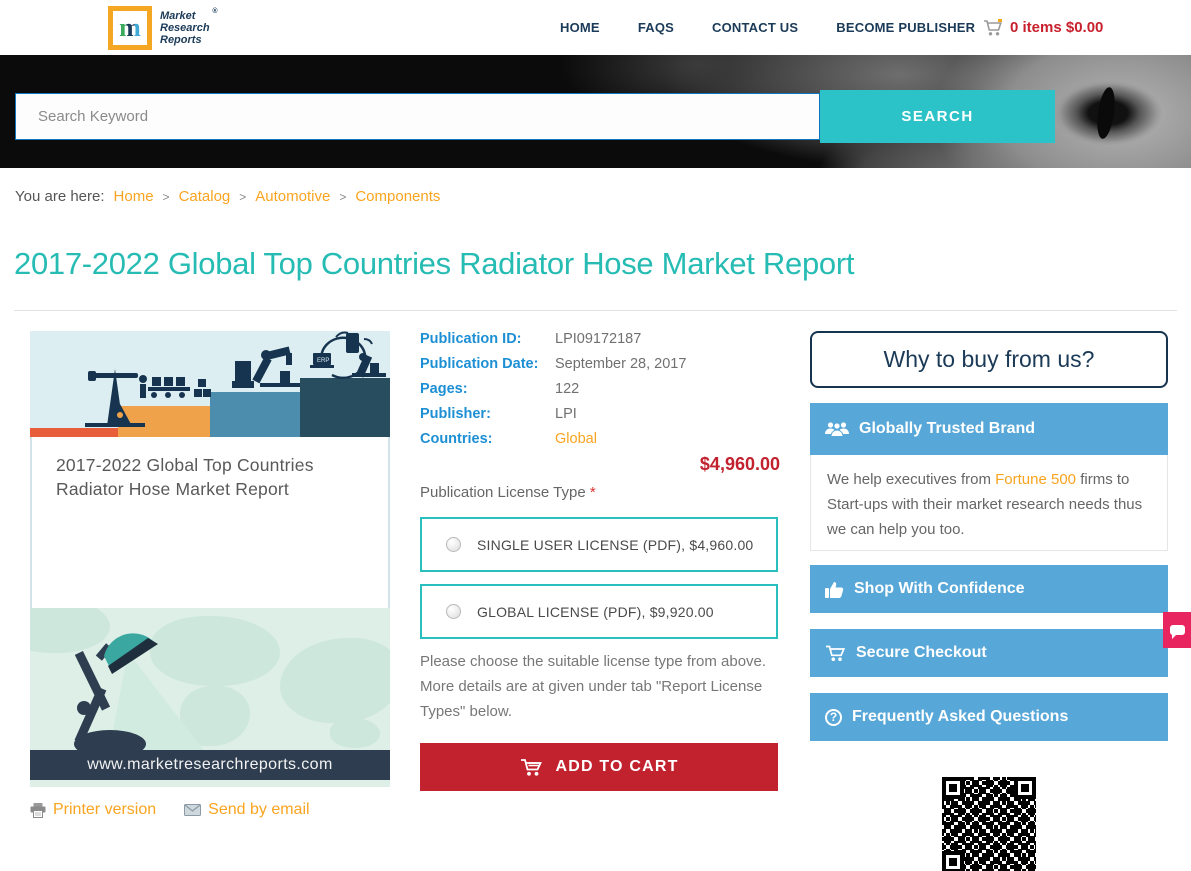  What do you see at coordinates (621, 364) in the screenshot?
I see `detail-value: September 28, 2017` at bounding box center [621, 364].